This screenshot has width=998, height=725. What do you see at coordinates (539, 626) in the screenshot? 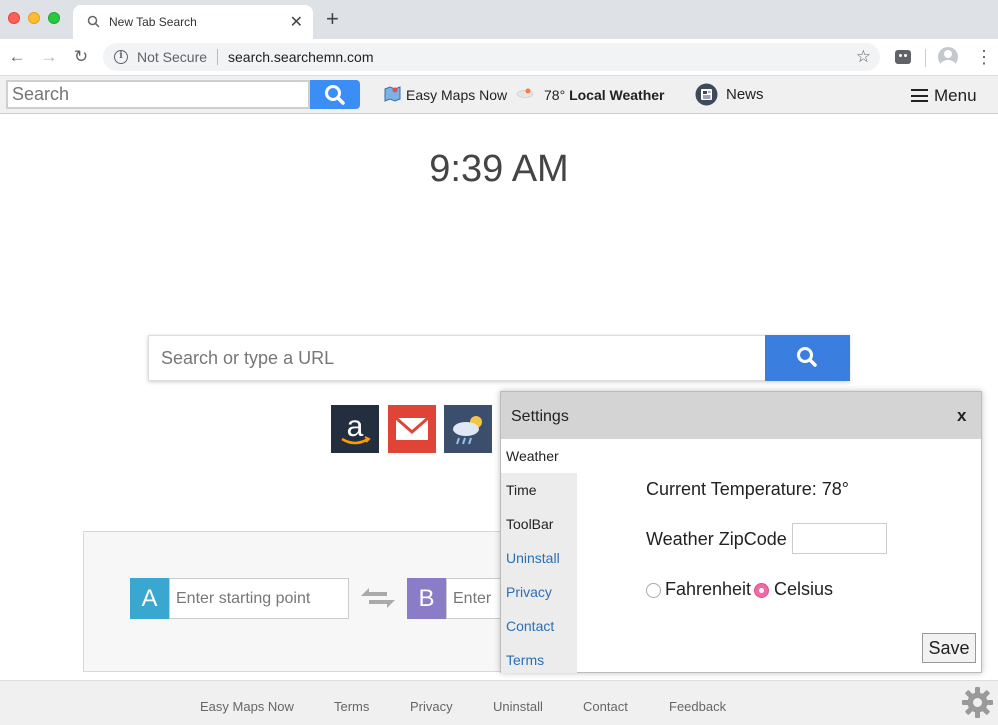
I see `settings-link-contact: Contact` at bounding box center [539, 626].